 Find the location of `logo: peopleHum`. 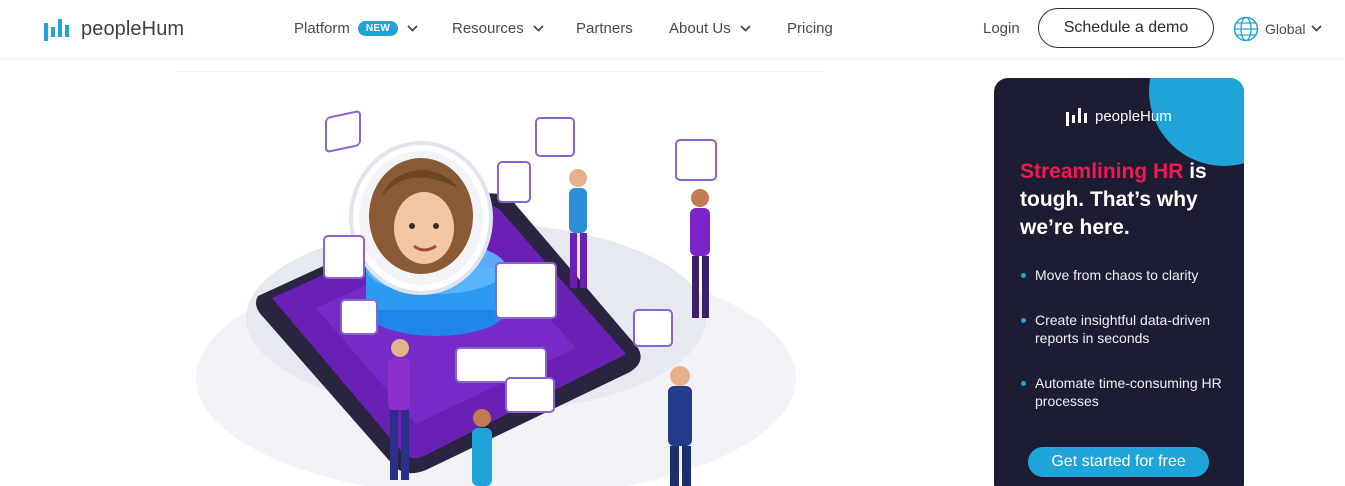

logo: peopleHum is located at coordinates (113, 29).